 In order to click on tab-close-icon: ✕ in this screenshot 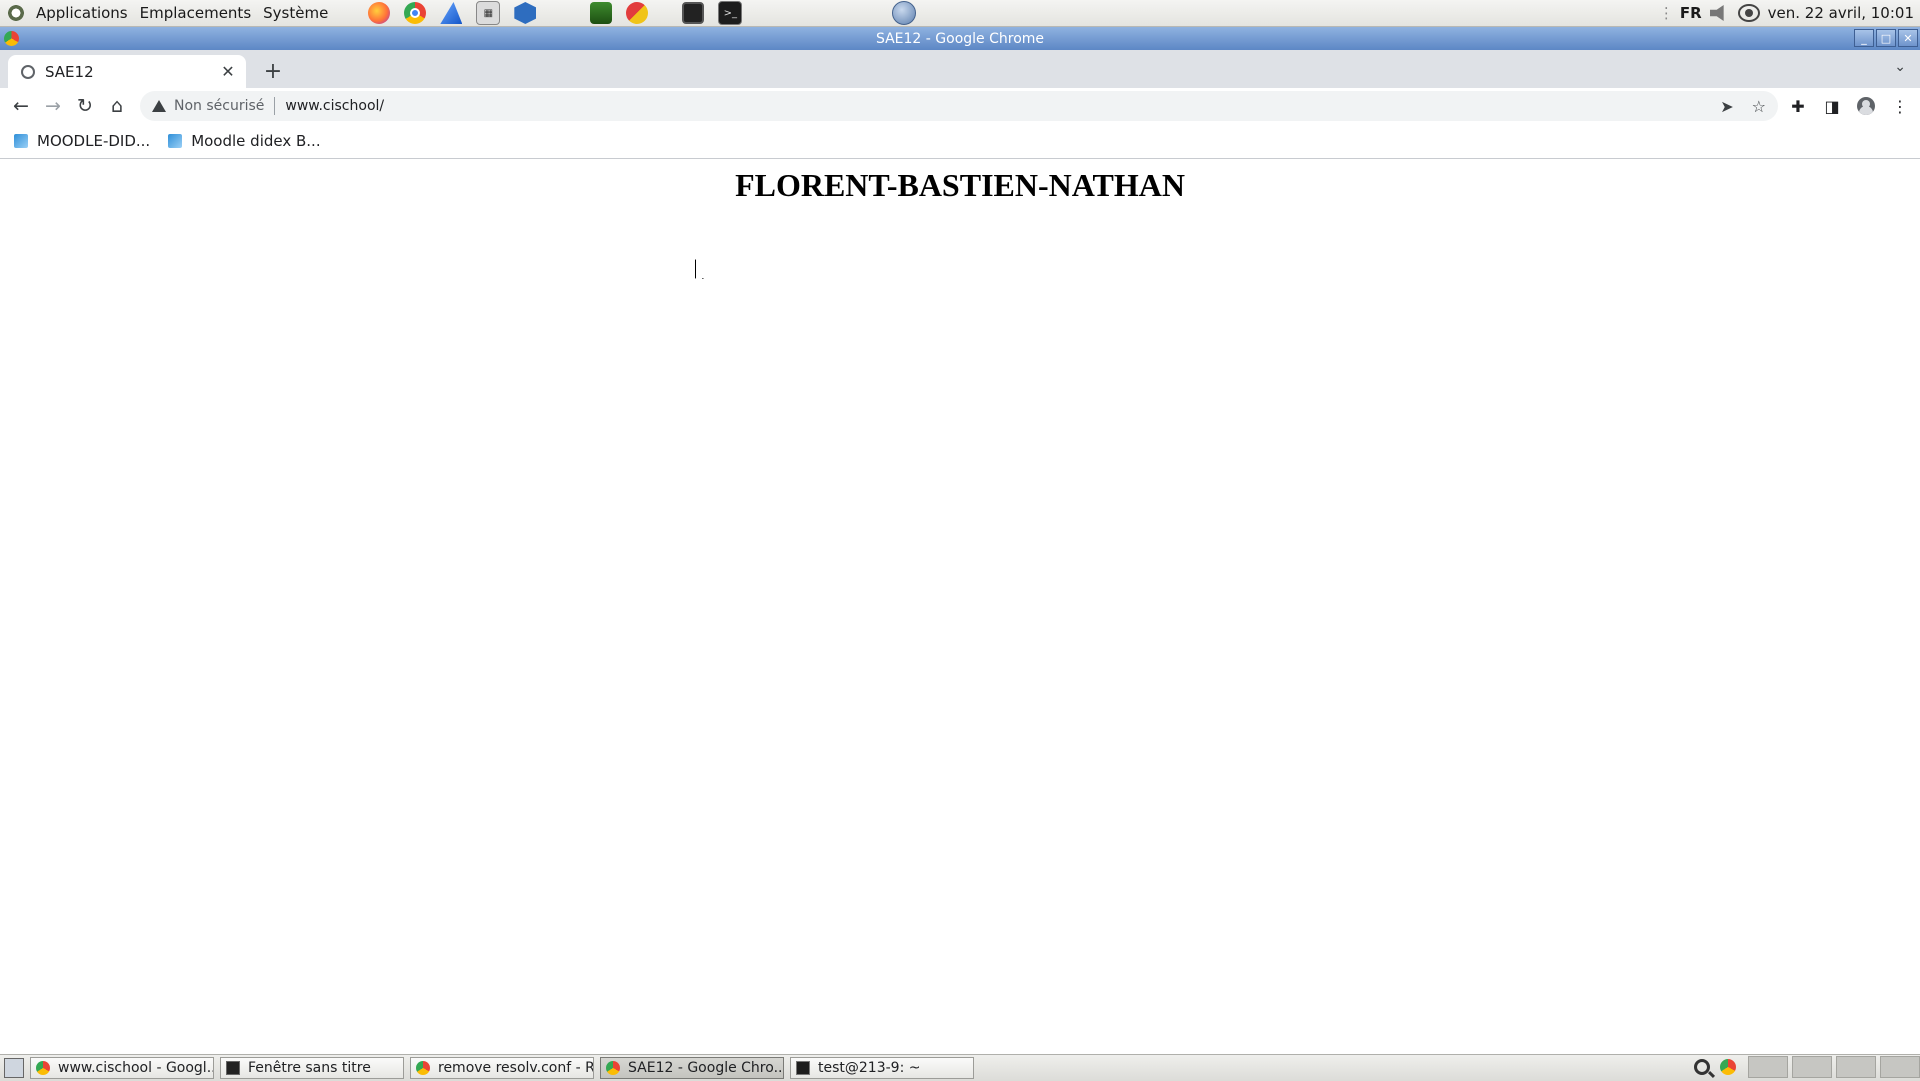, I will do `click(228, 71)`.